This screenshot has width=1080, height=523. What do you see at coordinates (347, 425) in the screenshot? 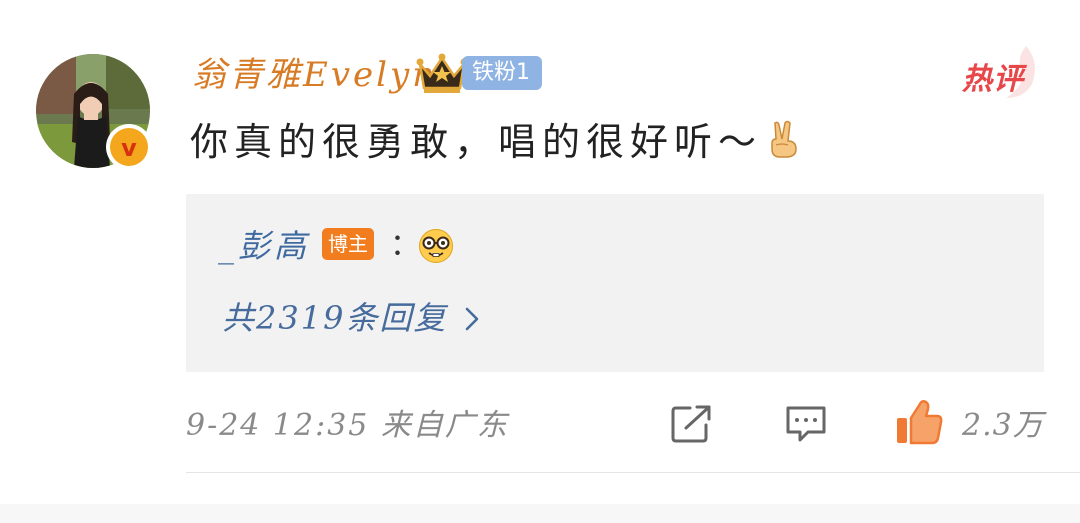
I see `comment-timestamp: 9-24 12:35 来自广东` at bounding box center [347, 425].